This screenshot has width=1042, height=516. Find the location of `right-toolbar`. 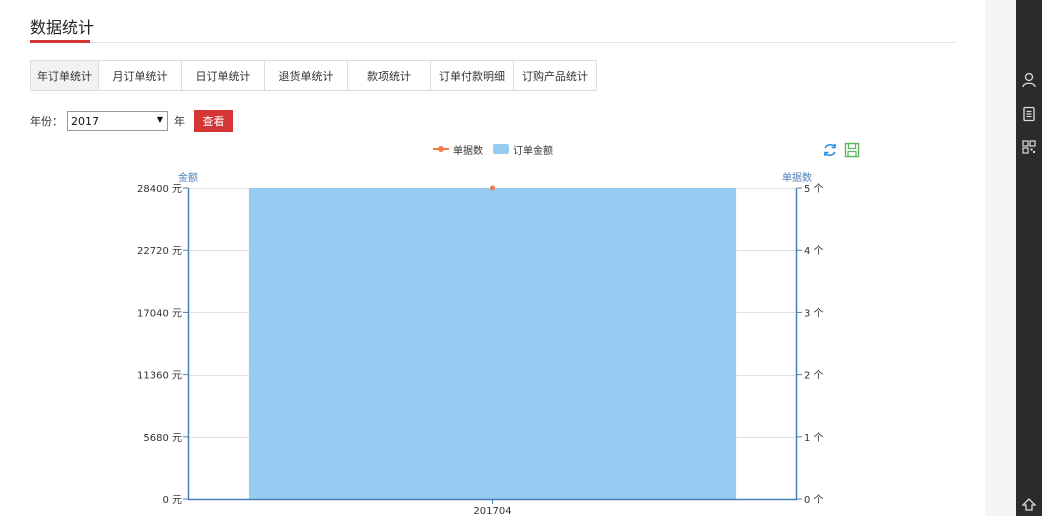

right-toolbar is located at coordinates (1029, 258).